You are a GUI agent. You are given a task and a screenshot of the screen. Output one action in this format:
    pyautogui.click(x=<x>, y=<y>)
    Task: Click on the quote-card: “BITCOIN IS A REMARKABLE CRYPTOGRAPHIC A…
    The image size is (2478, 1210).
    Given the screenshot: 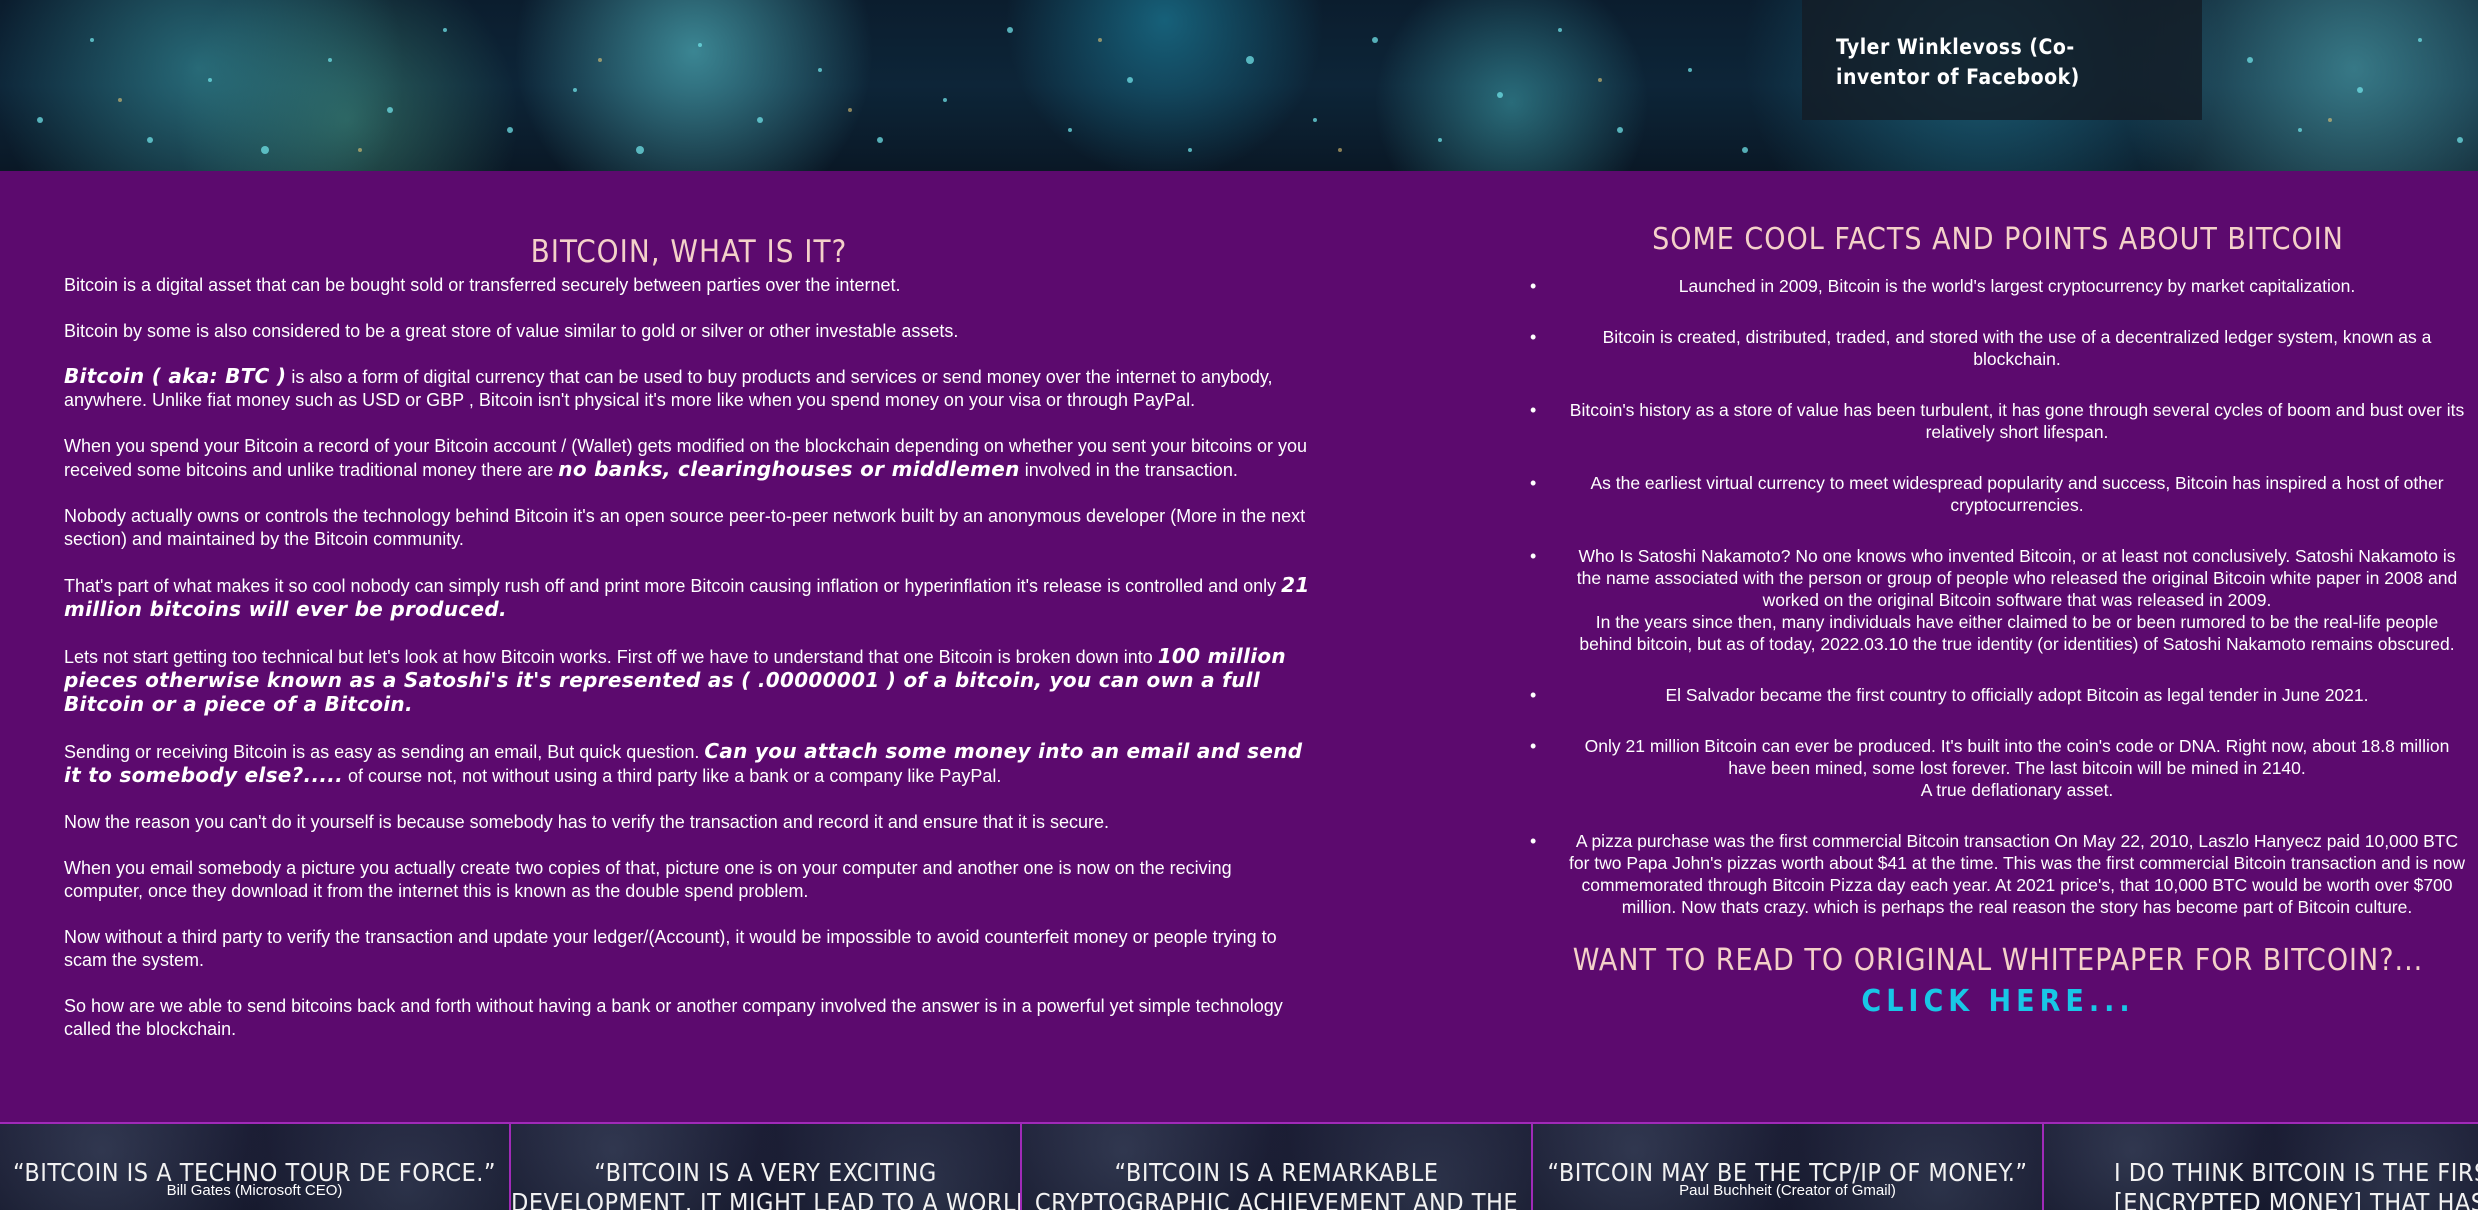 What is the action you would take?
    pyautogui.click(x=1277, y=1167)
    